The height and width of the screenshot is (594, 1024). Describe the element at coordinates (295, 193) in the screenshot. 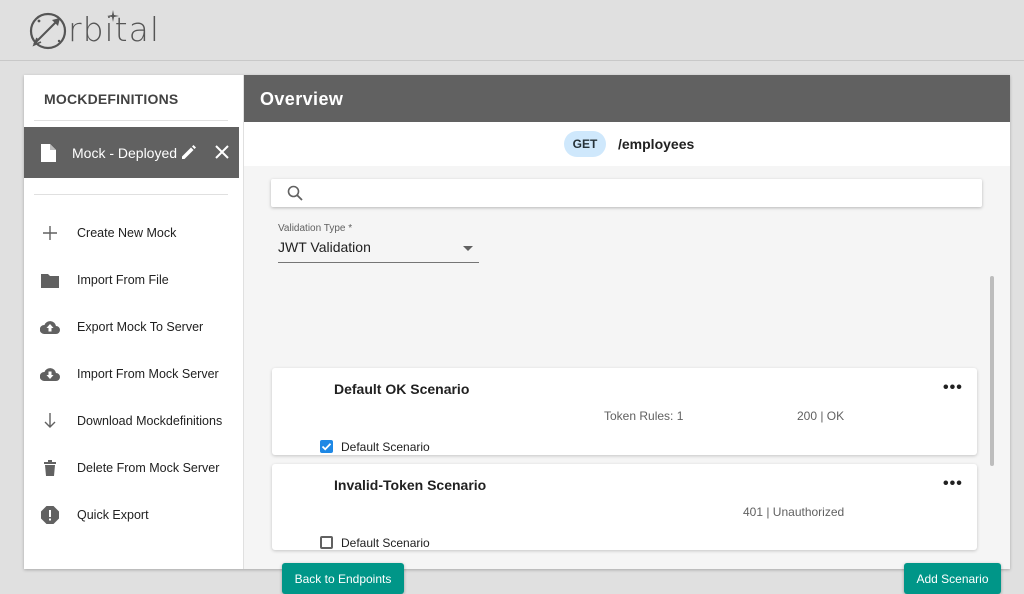

I see `search-icon` at that location.